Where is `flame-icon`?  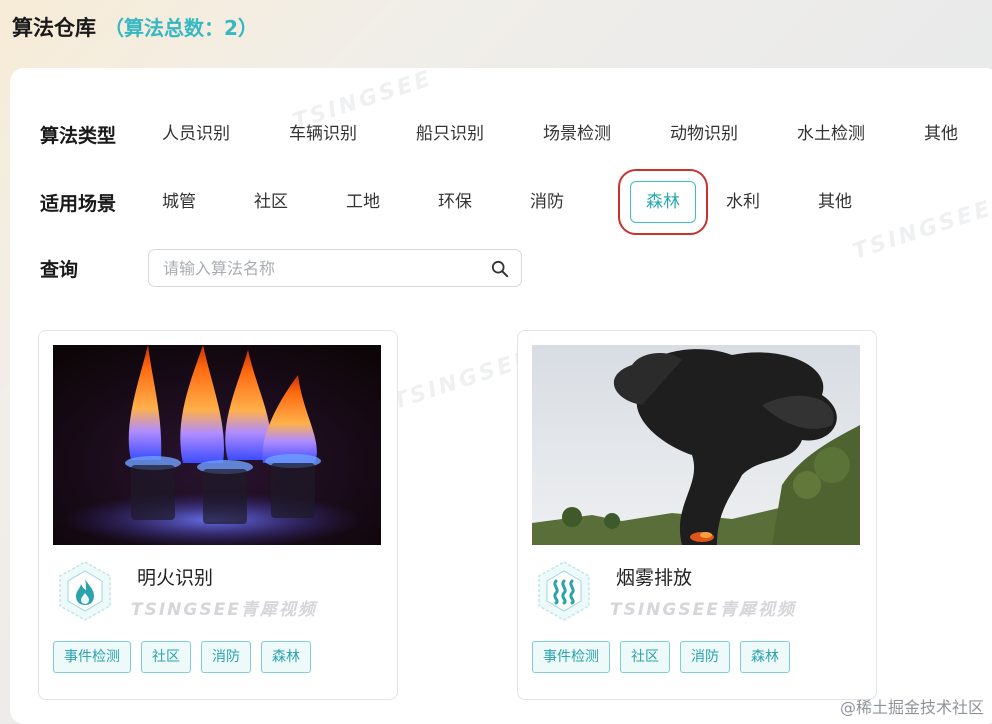
flame-icon is located at coordinates (85, 591).